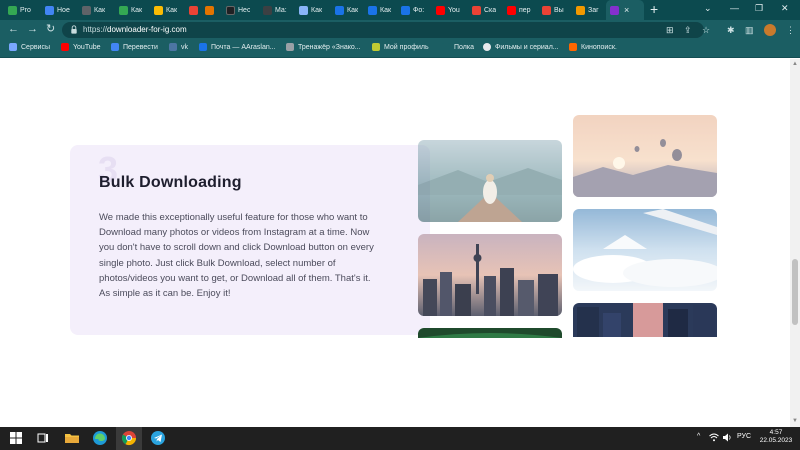 Image resolution: width=800 pixels, height=450 pixels. Describe the element at coordinates (759, 8) in the screenshot. I see `restore-button: ❐` at that location.